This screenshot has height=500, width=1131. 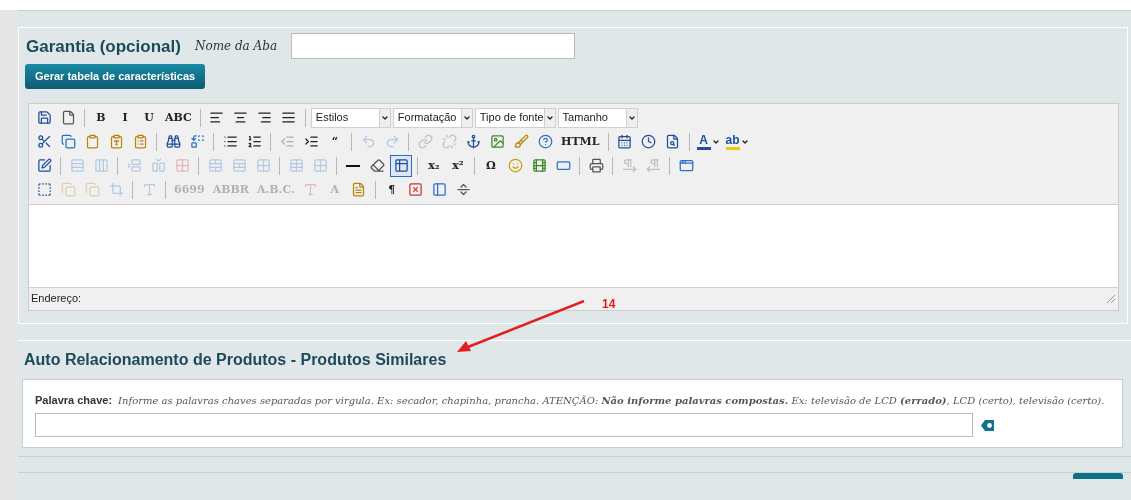 What do you see at coordinates (74, 400) in the screenshot?
I see `field-label: Palavra chave:` at bounding box center [74, 400].